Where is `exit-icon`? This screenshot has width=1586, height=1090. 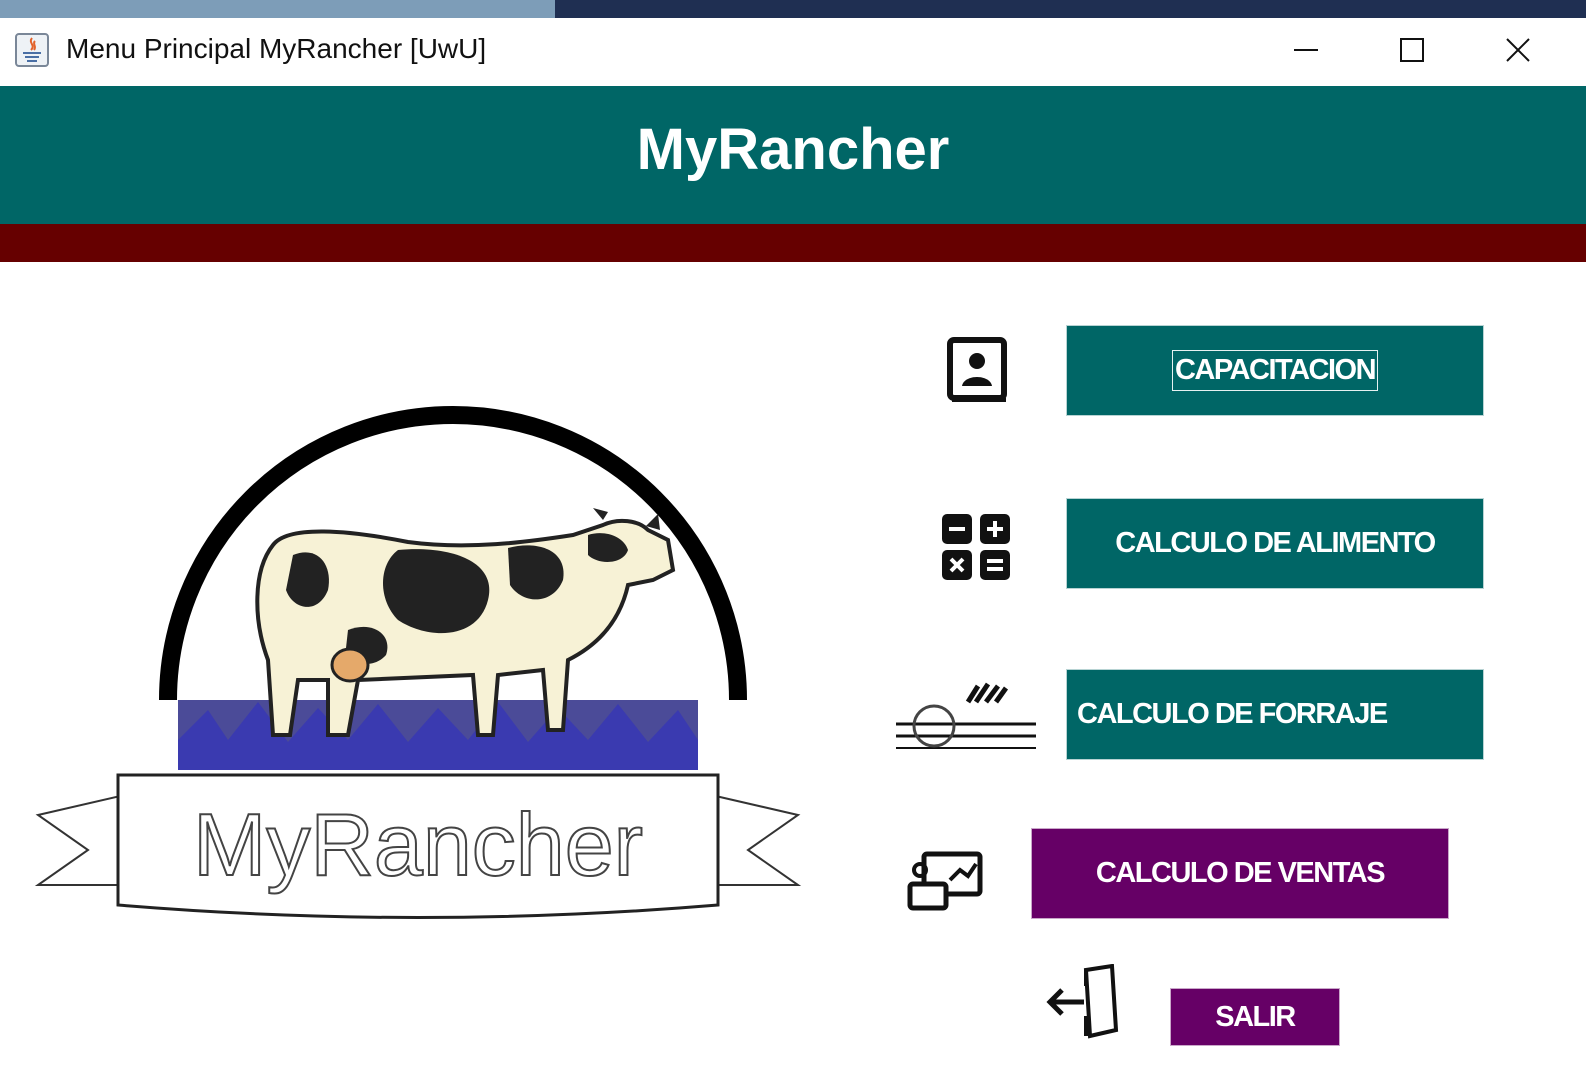 exit-icon is located at coordinates (1082, 1001).